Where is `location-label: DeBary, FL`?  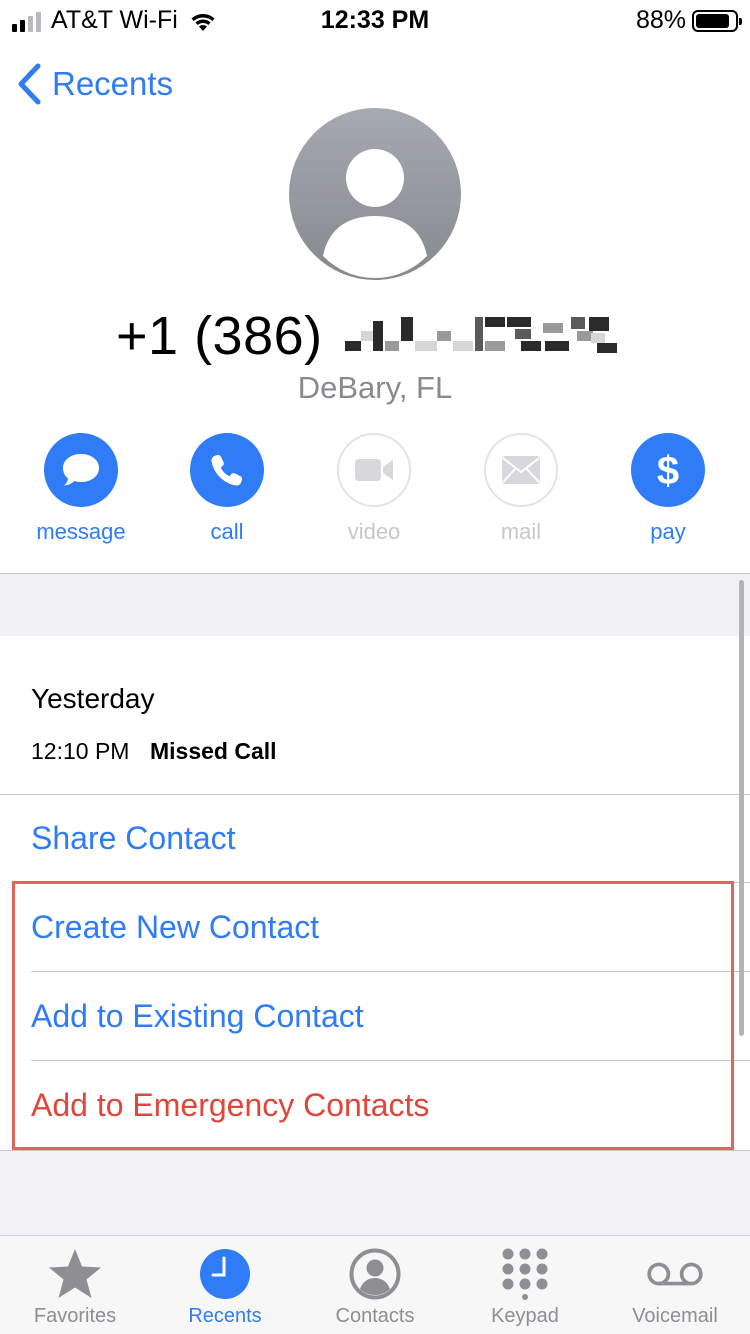
location-label: DeBary, FL is located at coordinates (375, 387).